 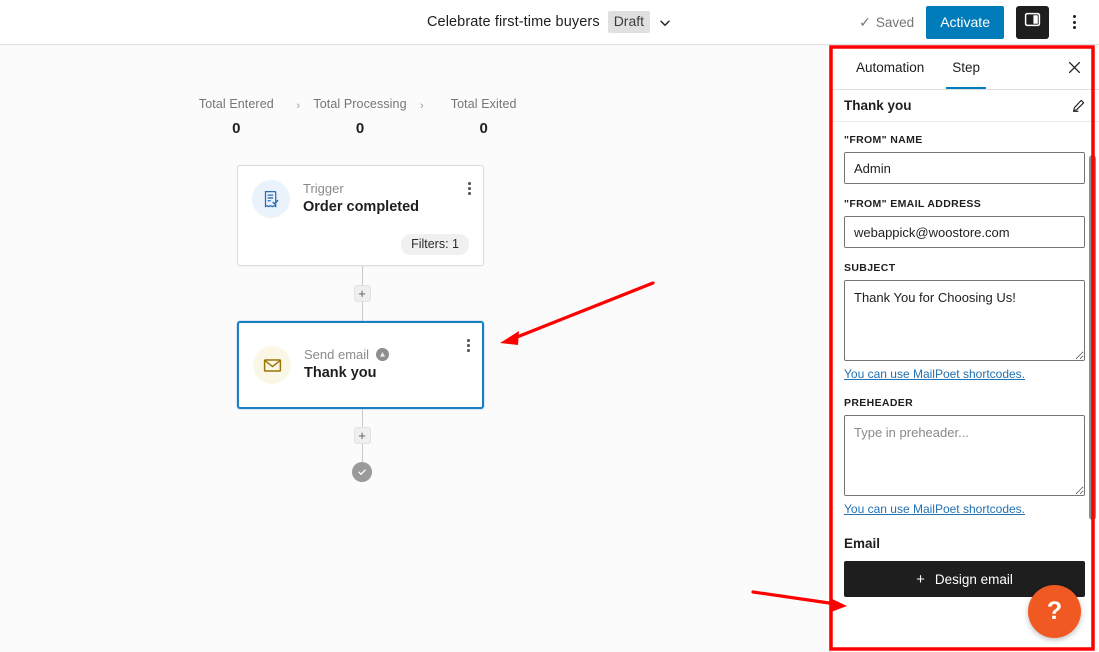 I want to click on more-options-button, so click(x=1074, y=22).